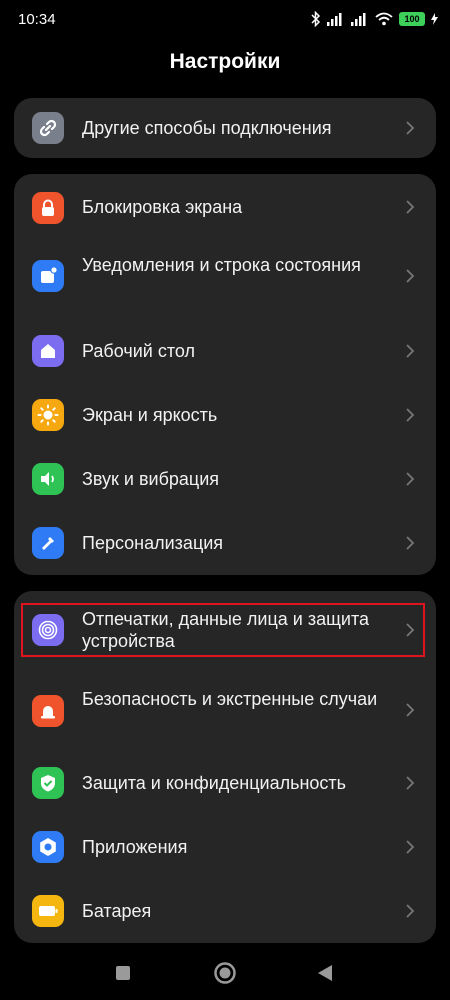 The height and width of the screenshot is (1000, 450). I want to click on settings-item-label: Звук и вибрация, so click(151, 479).